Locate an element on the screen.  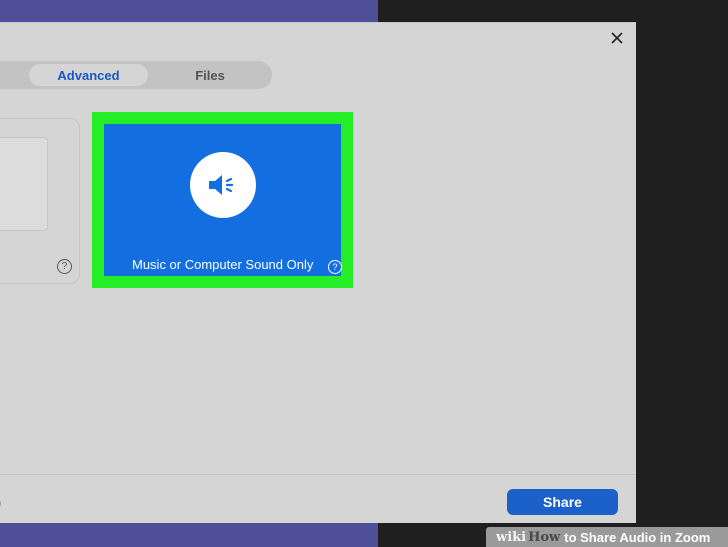
watermark-brand-wiki: wiki is located at coordinates (511, 537).